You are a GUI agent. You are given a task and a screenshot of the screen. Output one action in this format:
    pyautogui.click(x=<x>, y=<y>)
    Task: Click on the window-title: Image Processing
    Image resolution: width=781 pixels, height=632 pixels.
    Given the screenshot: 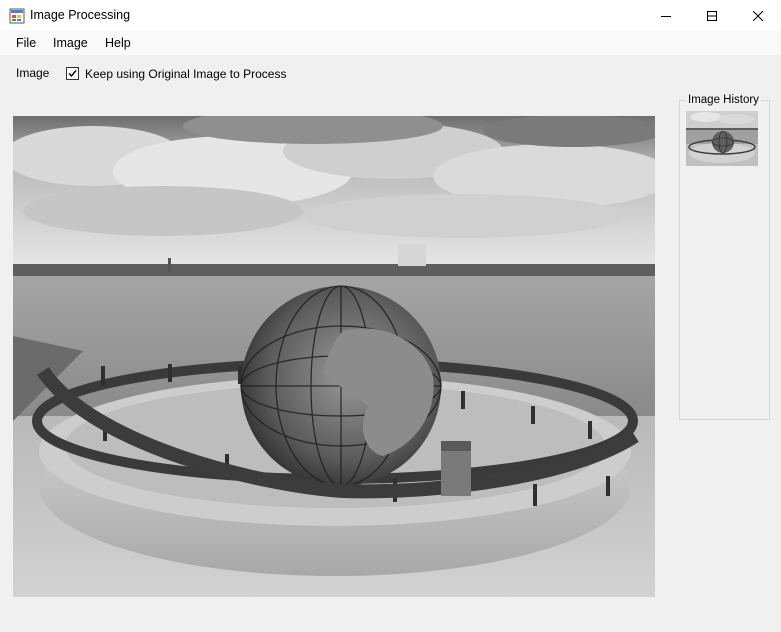 What is the action you would take?
    pyautogui.click(x=80, y=15)
    